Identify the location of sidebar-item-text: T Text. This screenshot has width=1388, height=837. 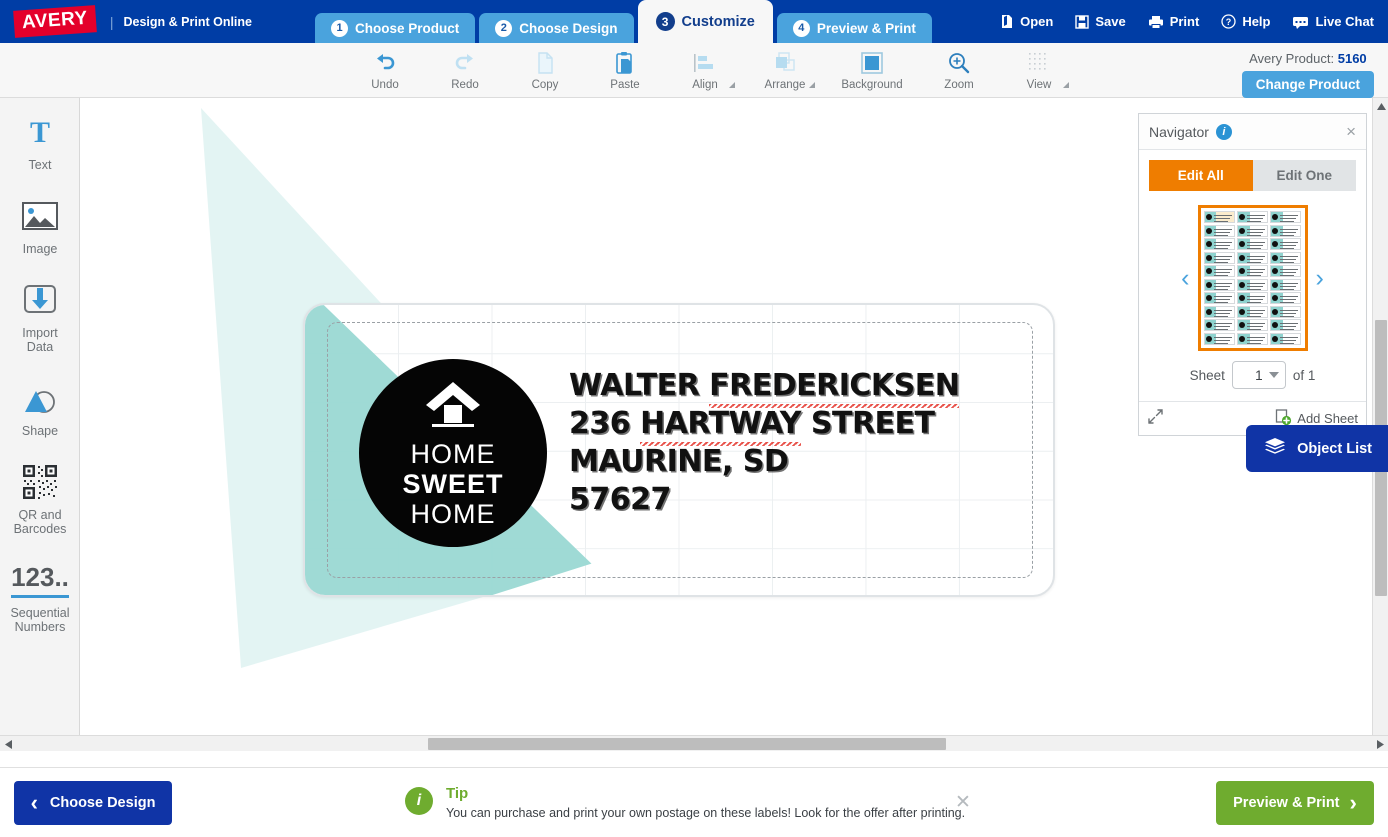
(40, 140).